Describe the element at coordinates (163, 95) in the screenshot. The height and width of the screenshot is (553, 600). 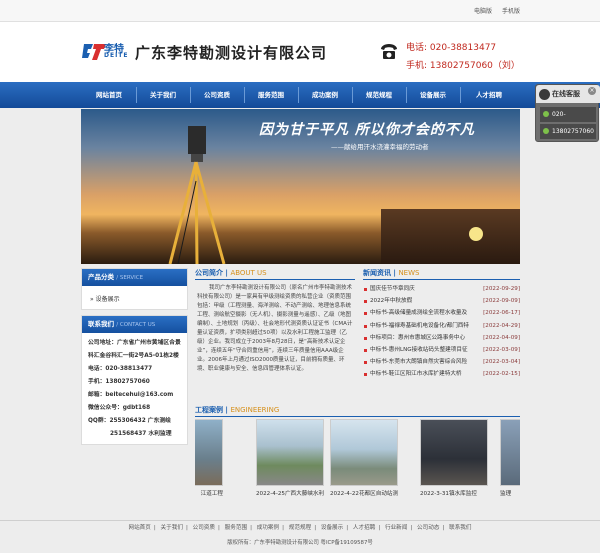
I see `nav-about: 关于我们` at that location.